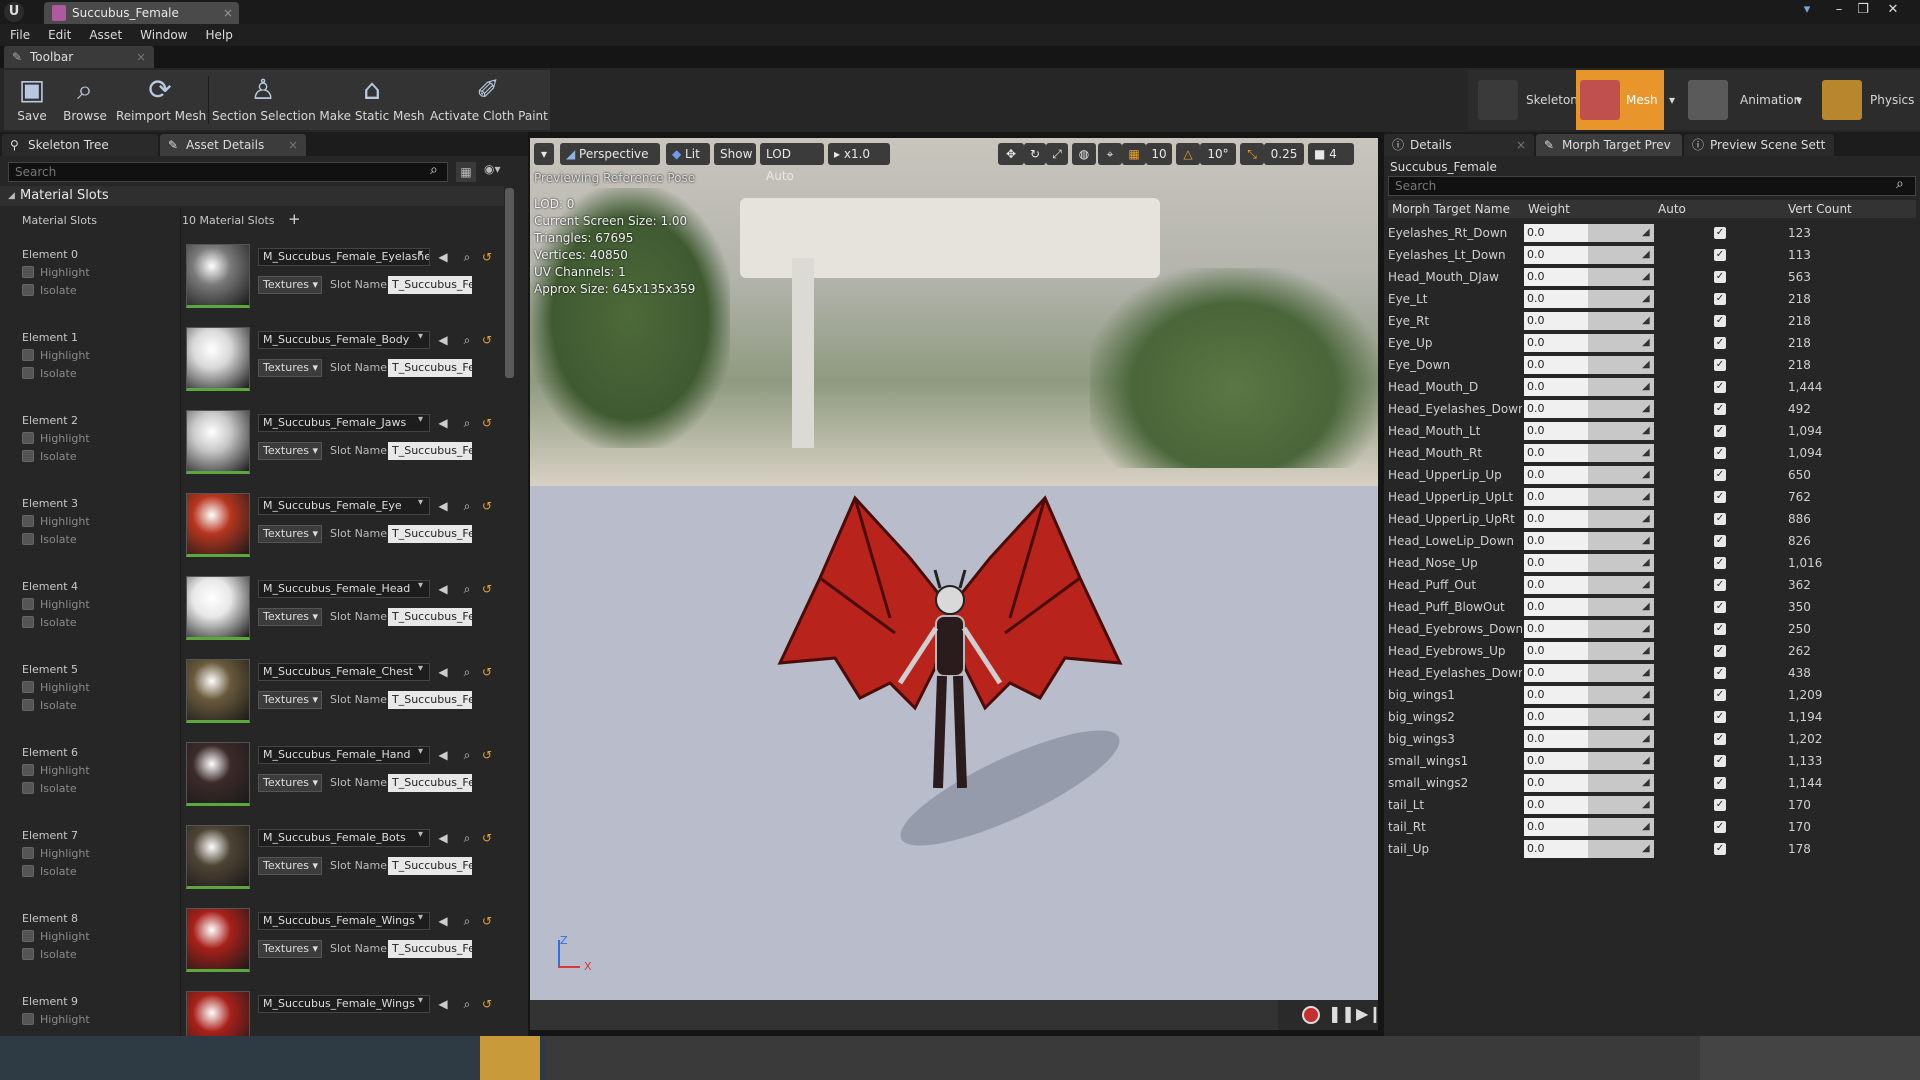 The height and width of the screenshot is (1080, 1920). I want to click on grid-snap-icon: ▦, so click(1134, 154).